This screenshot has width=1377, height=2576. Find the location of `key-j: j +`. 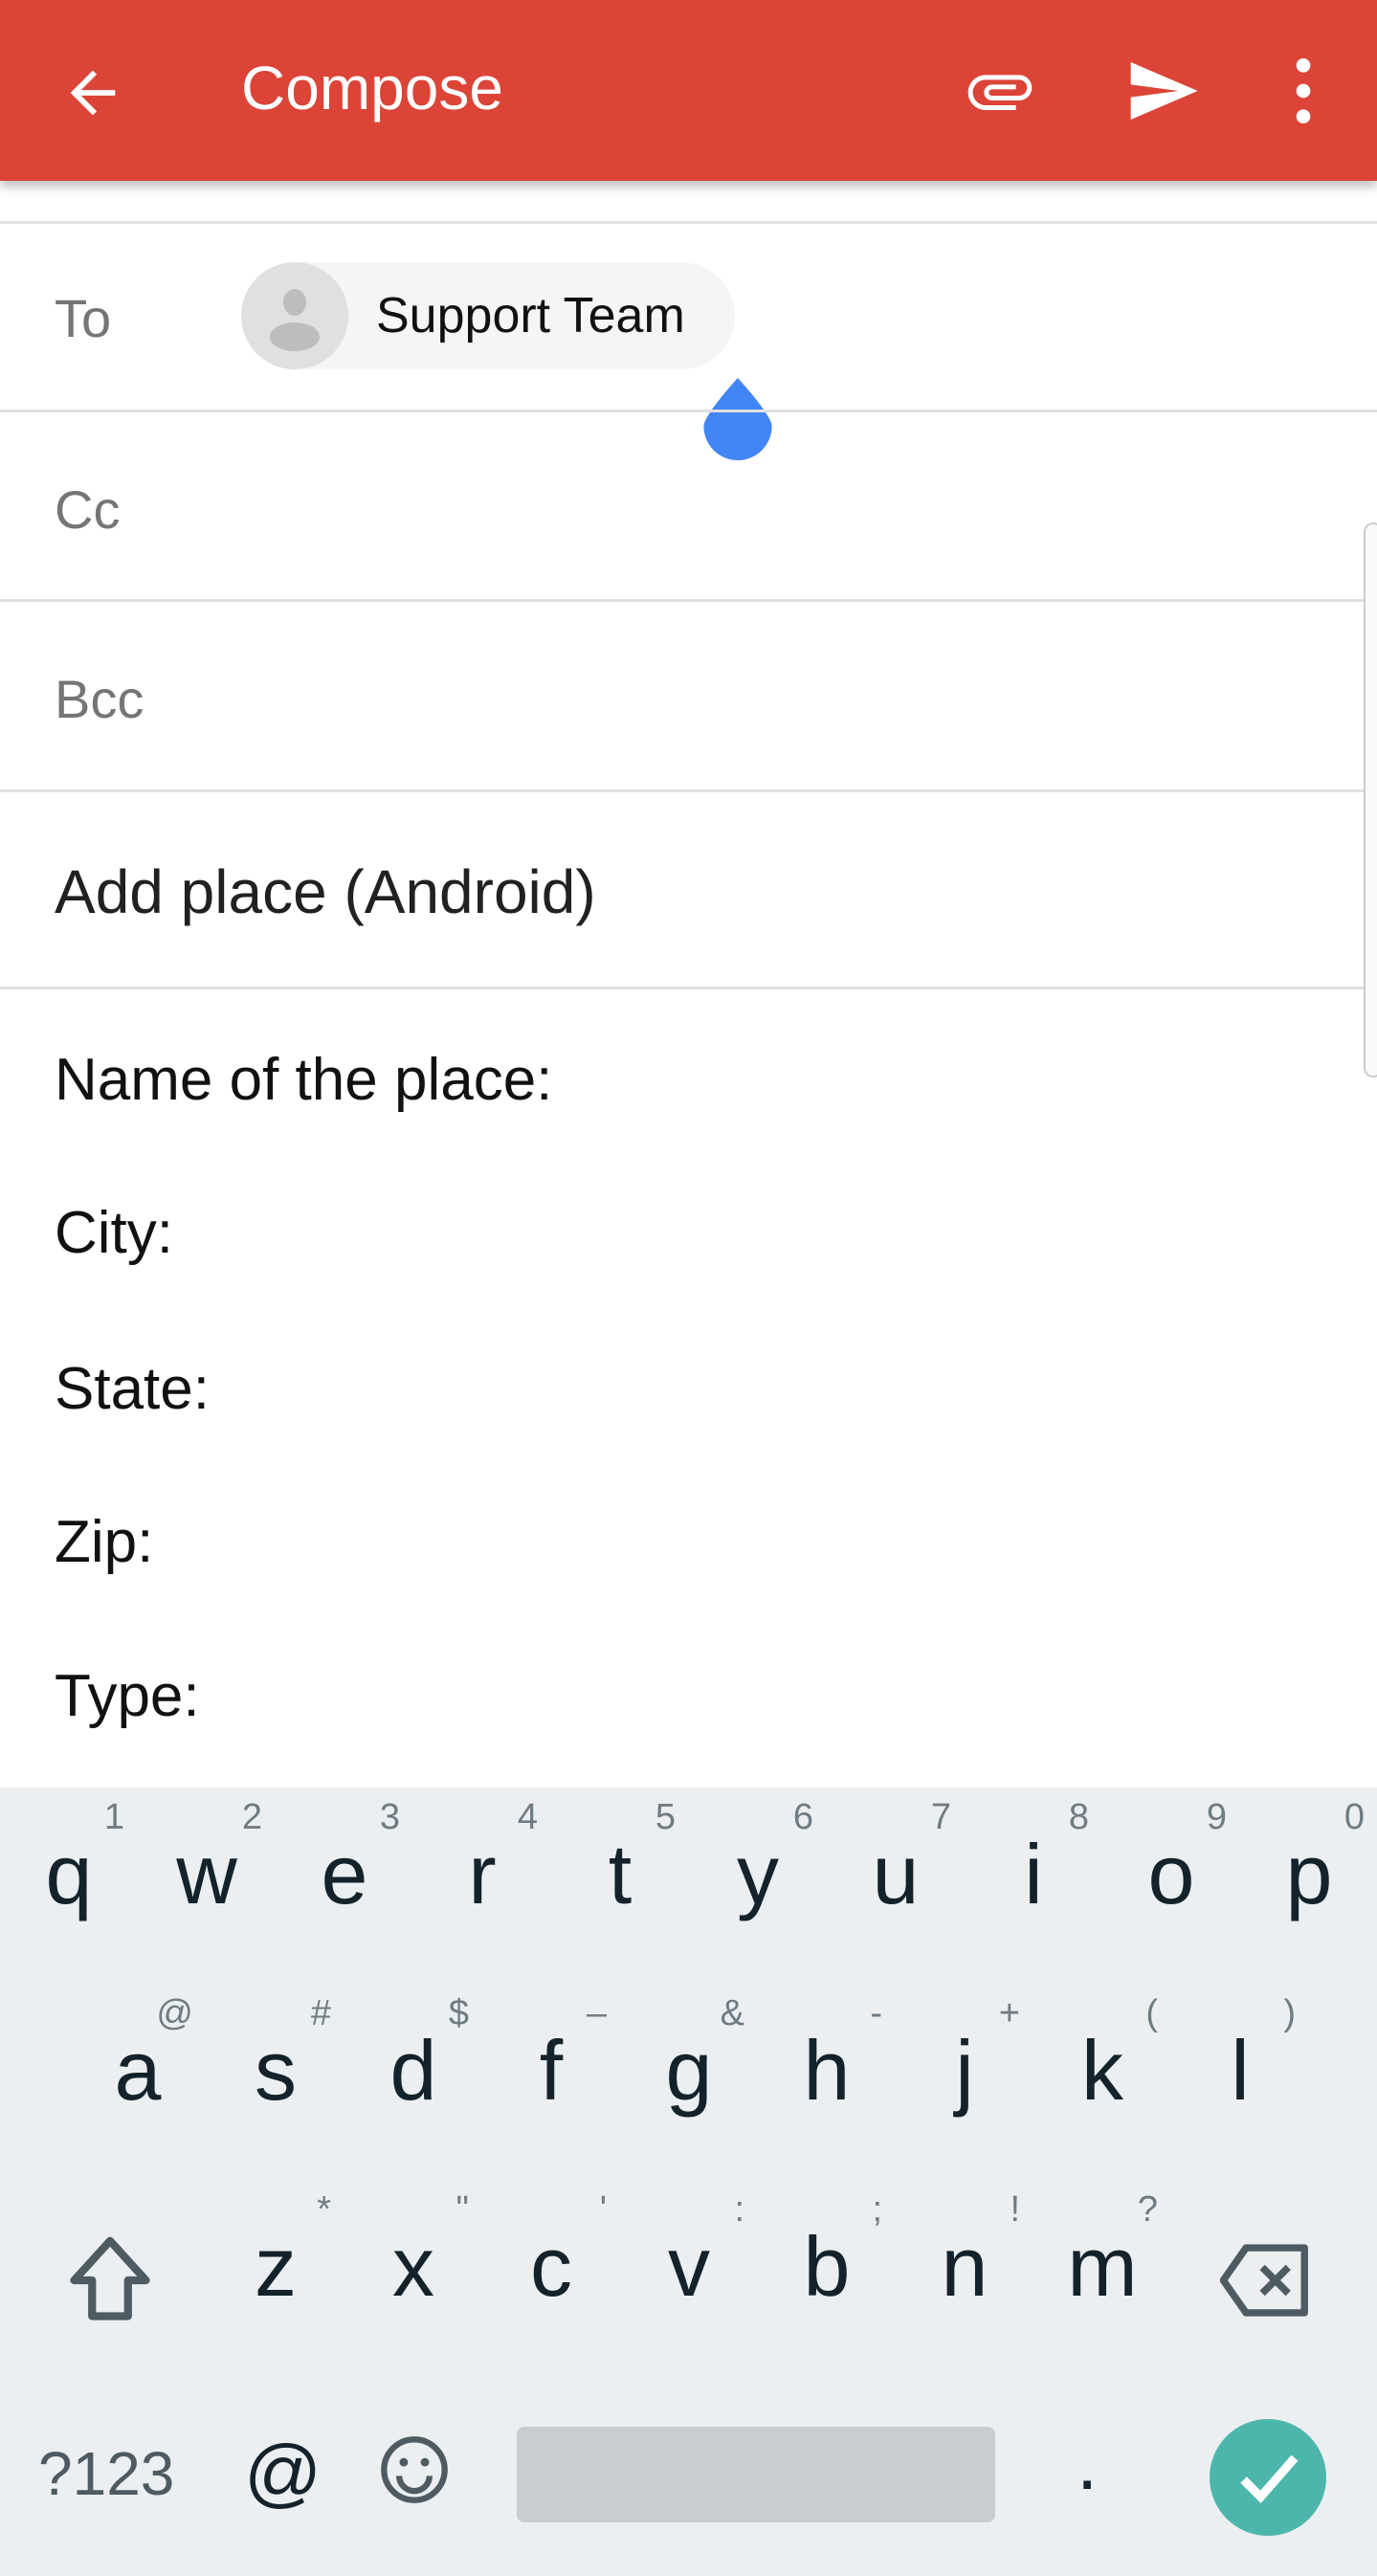

key-j: j + is located at coordinates (964, 2079).